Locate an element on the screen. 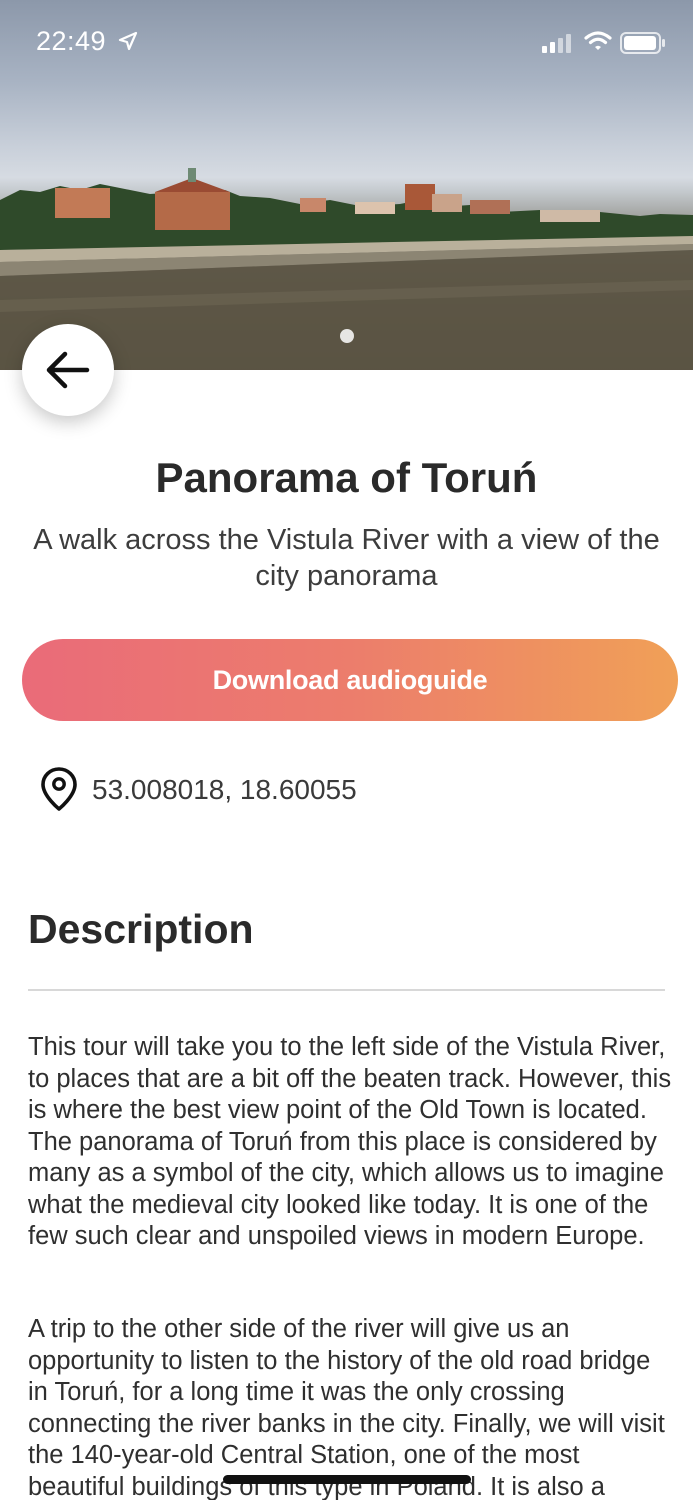 Image resolution: width=693 pixels, height=1500 pixels. cellular-signal-icon is located at coordinates (556, 43).